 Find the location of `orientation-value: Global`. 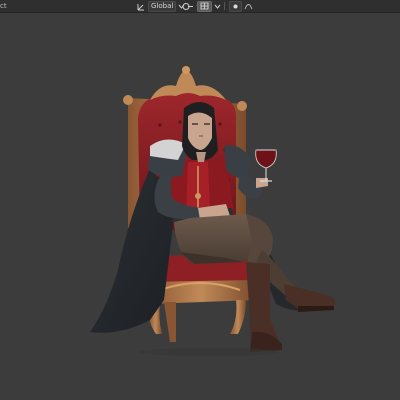

orientation-value: Global is located at coordinates (162, 6).